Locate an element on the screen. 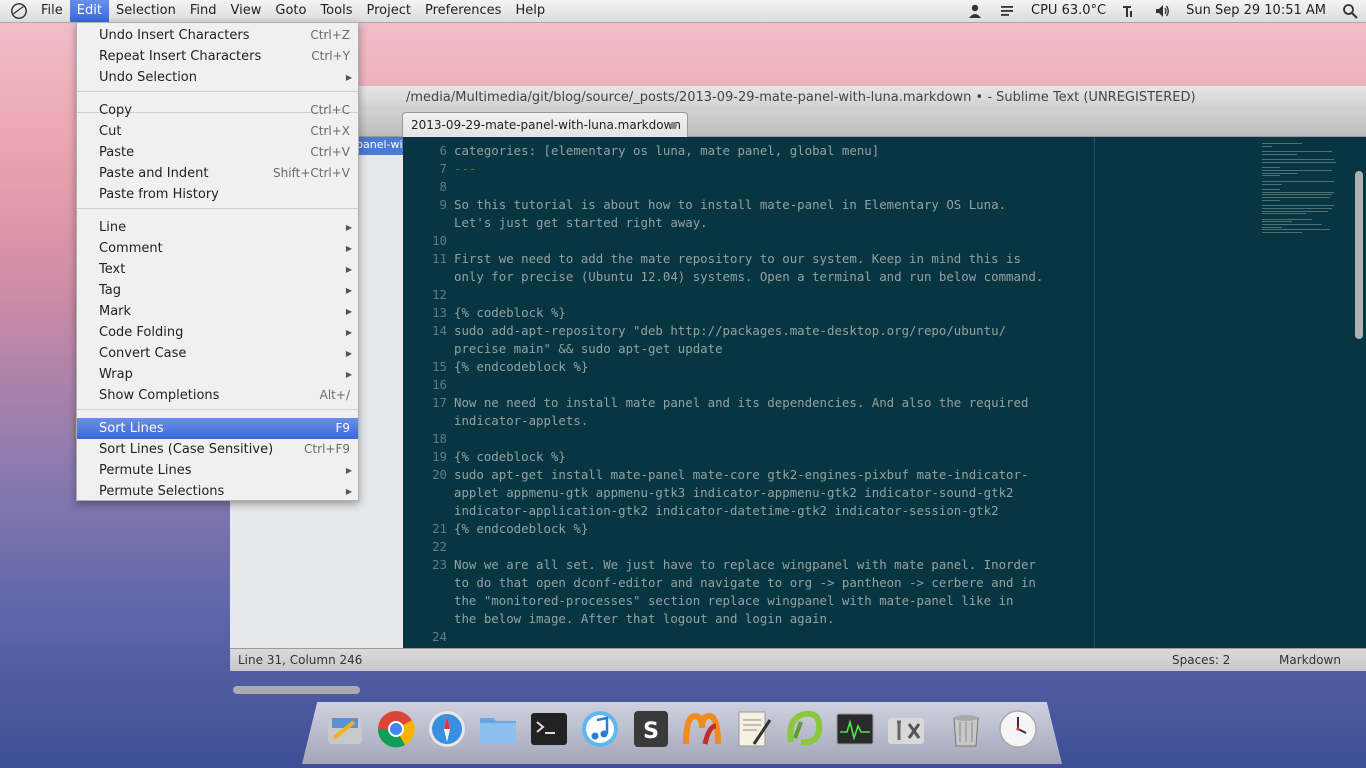  folder-icon is located at coordinates (498, 729).